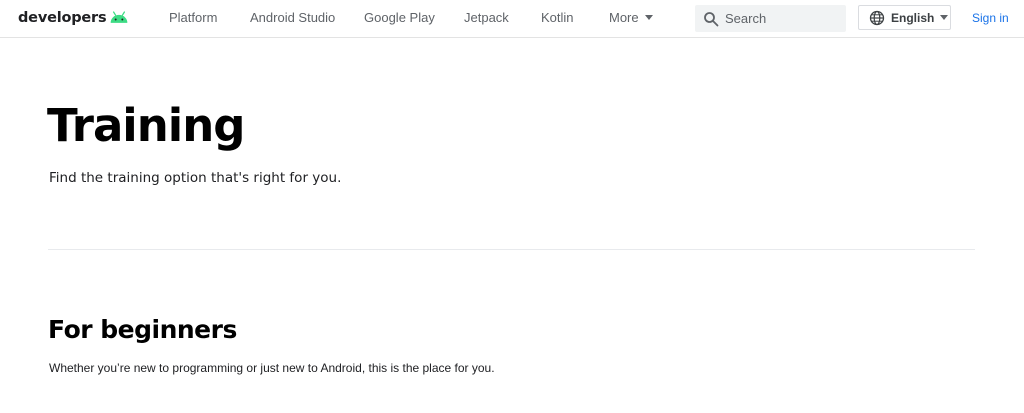  Describe the element at coordinates (193, 17) in the screenshot. I see `nav-platform: Platform` at that location.